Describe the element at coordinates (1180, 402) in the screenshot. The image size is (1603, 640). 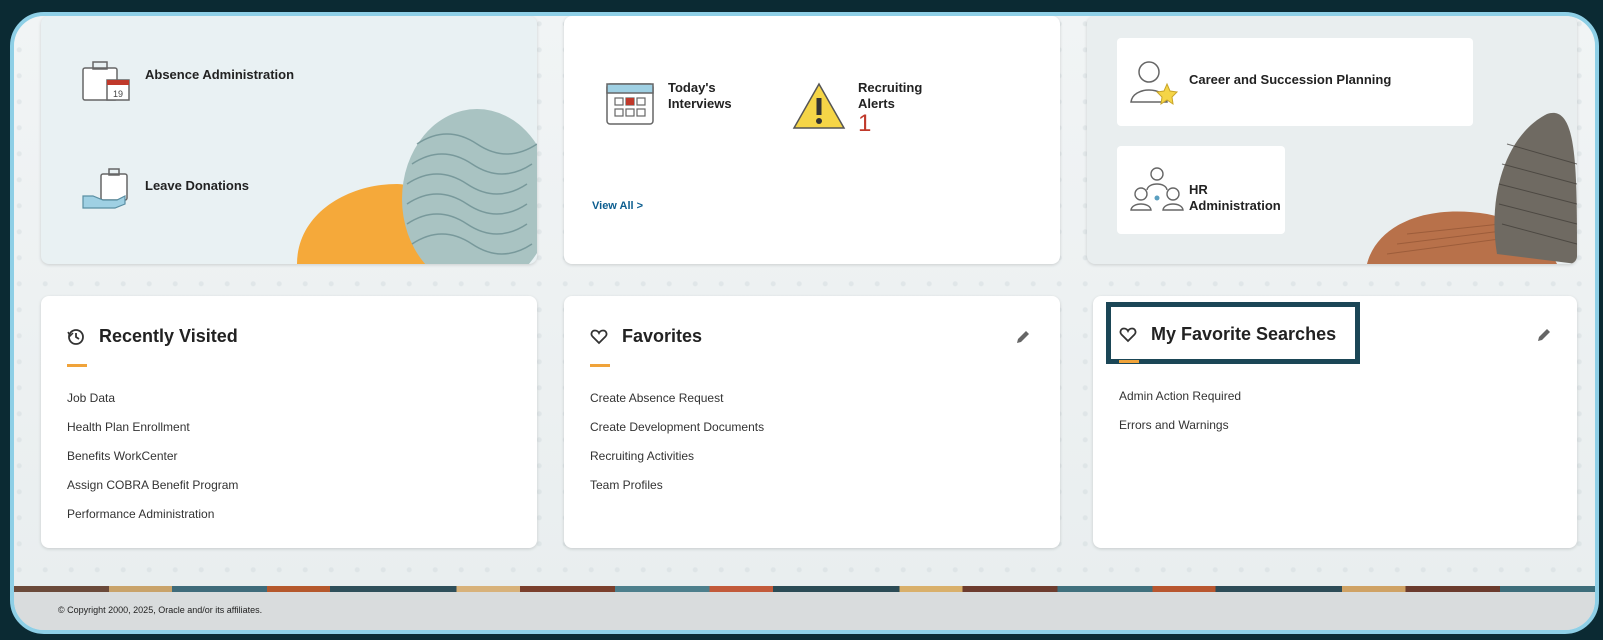
I see `list-item: Admin Action Required` at that location.